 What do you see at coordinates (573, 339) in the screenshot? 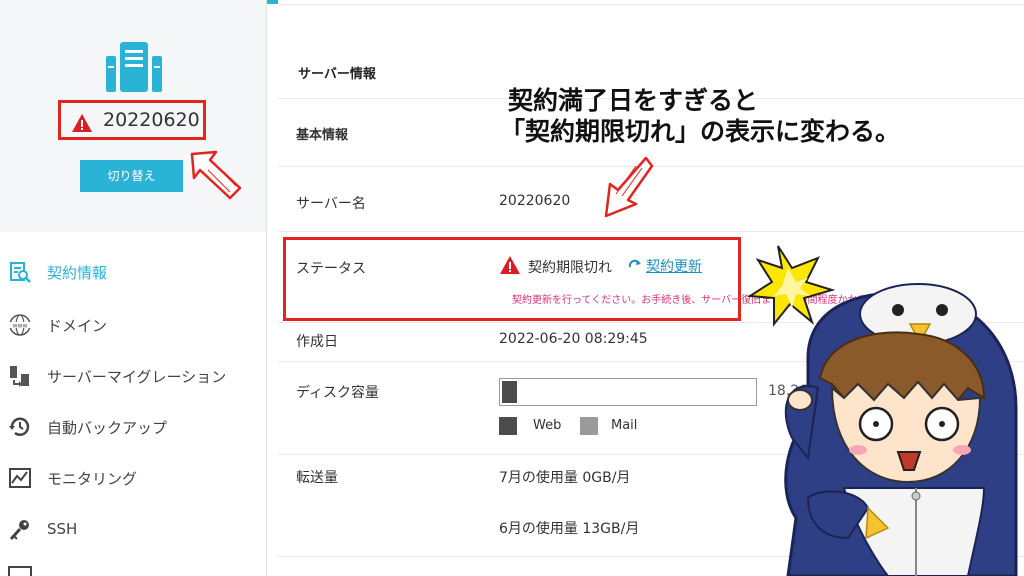
I see `created-value: 2022-06-20 08:29:45` at bounding box center [573, 339].